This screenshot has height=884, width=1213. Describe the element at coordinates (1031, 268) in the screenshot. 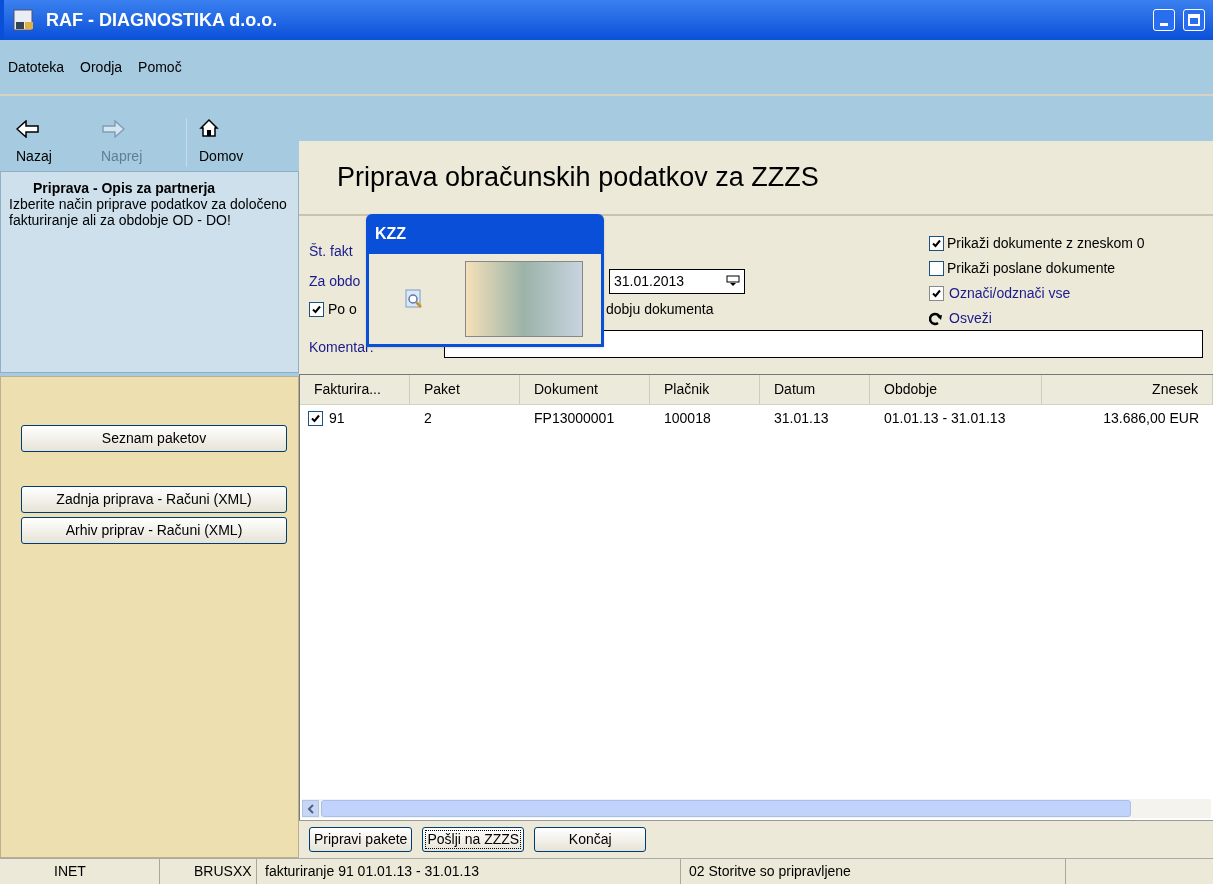

I see `option-label: Prikaži poslane dokumente` at that location.